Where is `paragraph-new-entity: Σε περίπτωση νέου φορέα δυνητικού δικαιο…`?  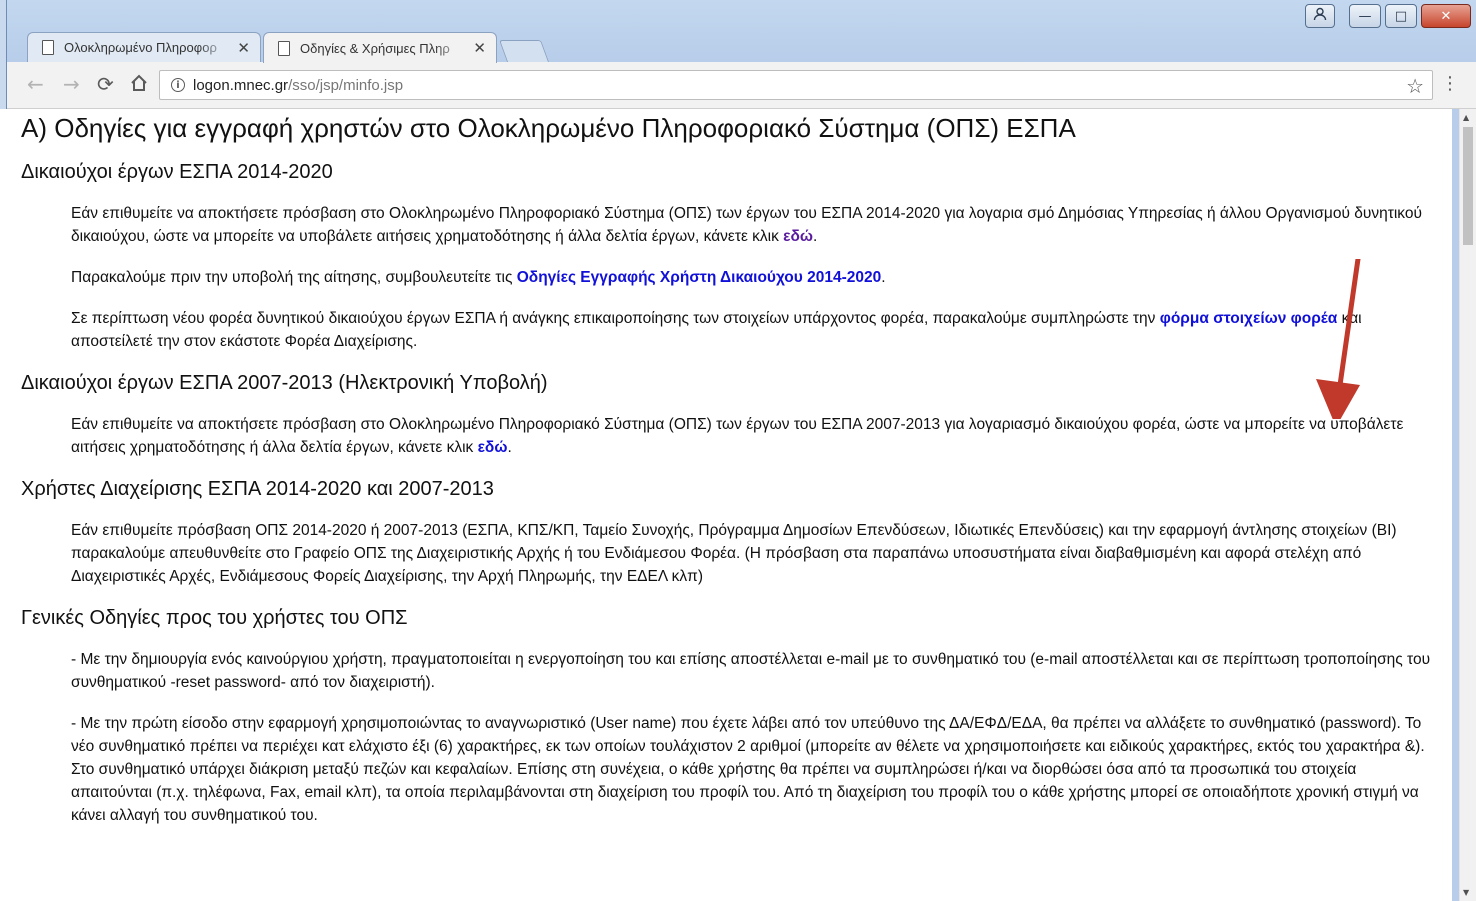 paragraph-new-entity: Σε περίπτωση νέου φορέα δυνητικού δικαιο… is located at coordinates (753, 330).